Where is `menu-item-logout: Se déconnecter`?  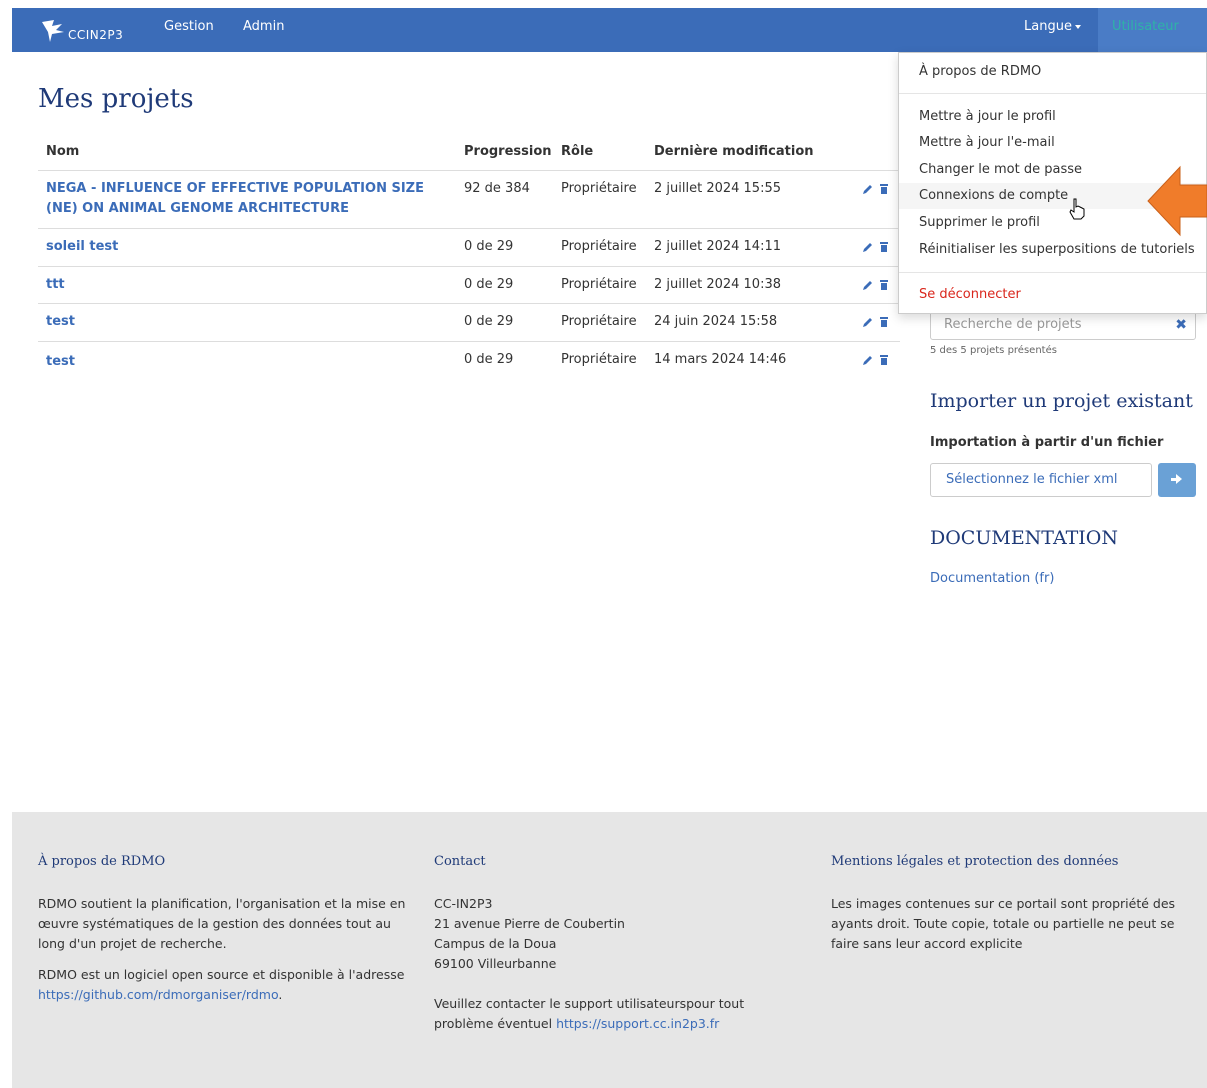 menu-item-logout: Se déconnecter is located at coordinates (1052, 295).